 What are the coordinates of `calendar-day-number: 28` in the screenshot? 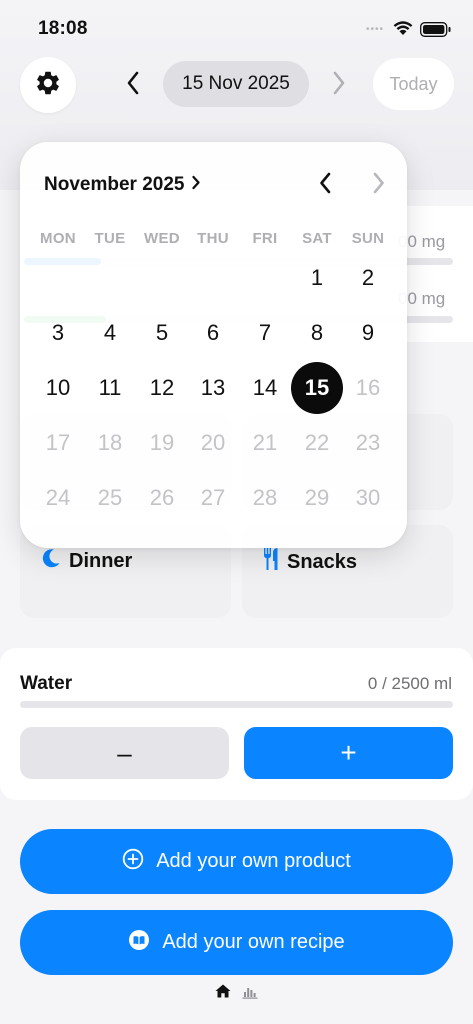 It's located at (265, 497).